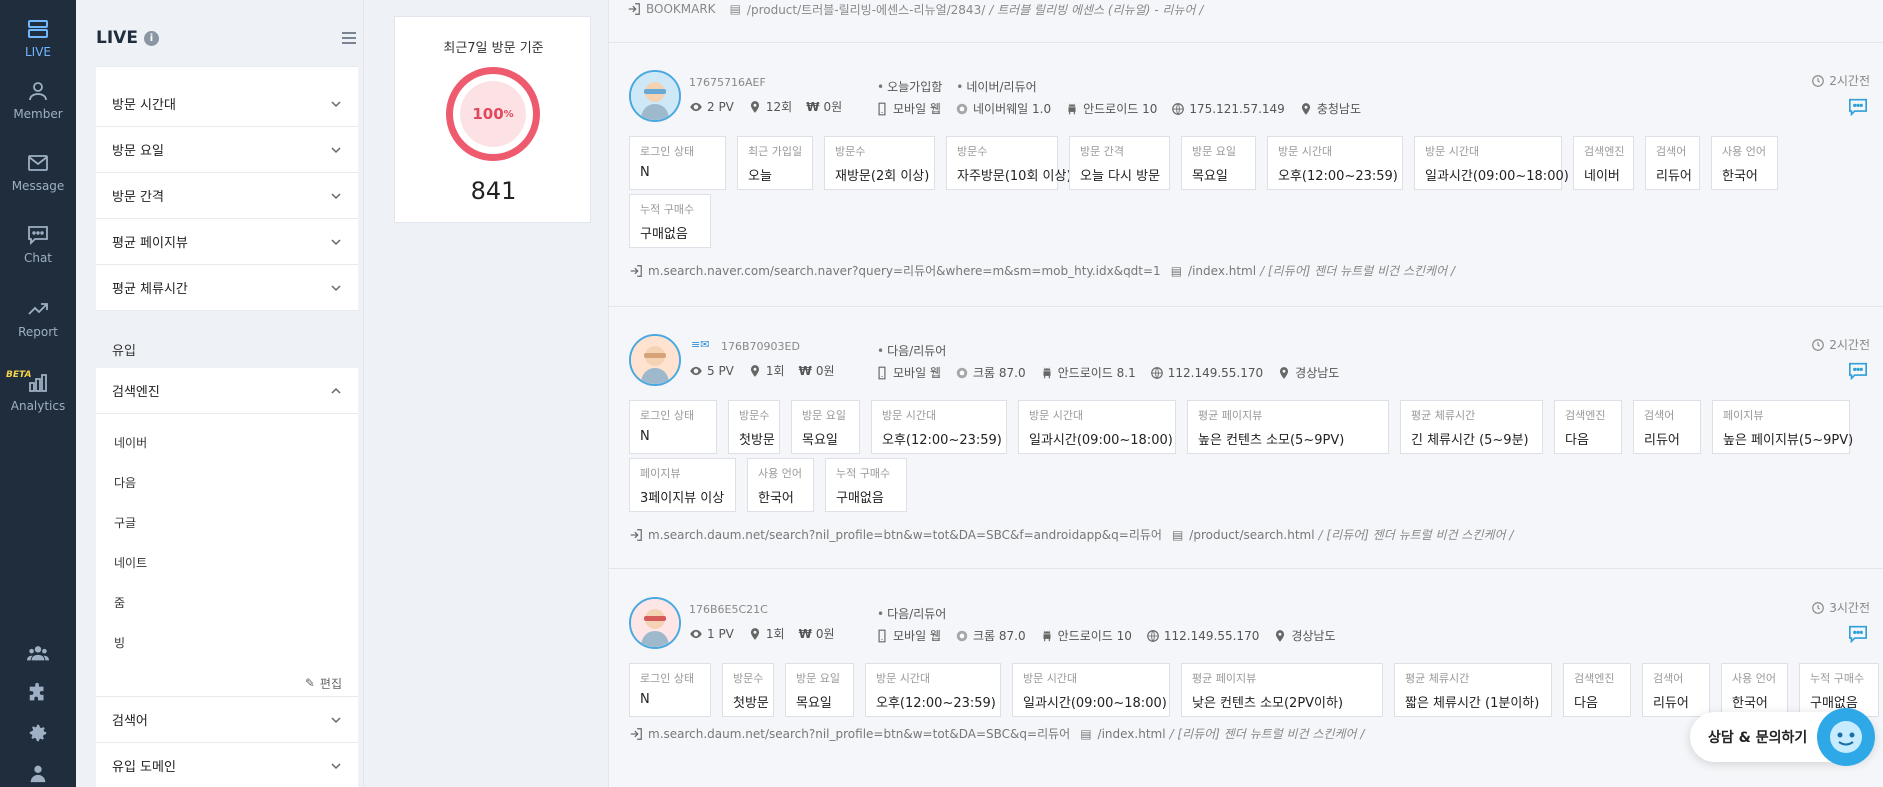  I want to click on visitor-stats: 1 PV 1회 ₩0원, so click(769, 633).